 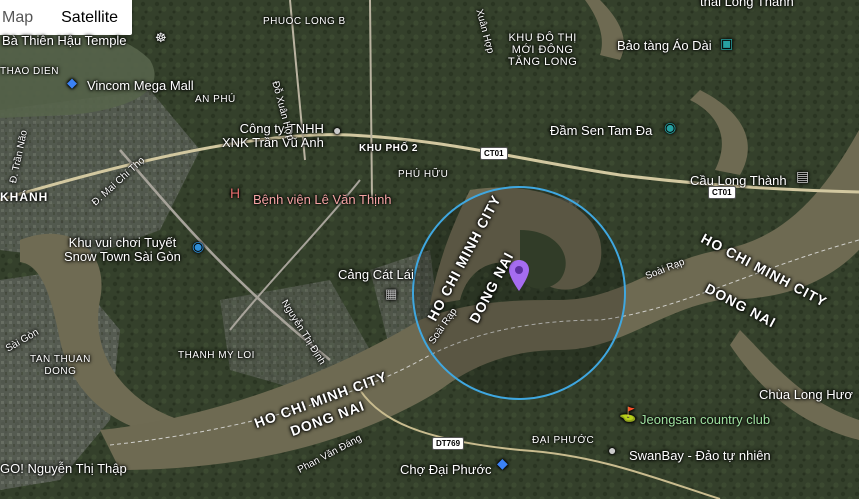 What do you see at coordinates (215, 99) in the screenshot?
I see `area-label: AN PHÚ` at bounding box center [215, 99].